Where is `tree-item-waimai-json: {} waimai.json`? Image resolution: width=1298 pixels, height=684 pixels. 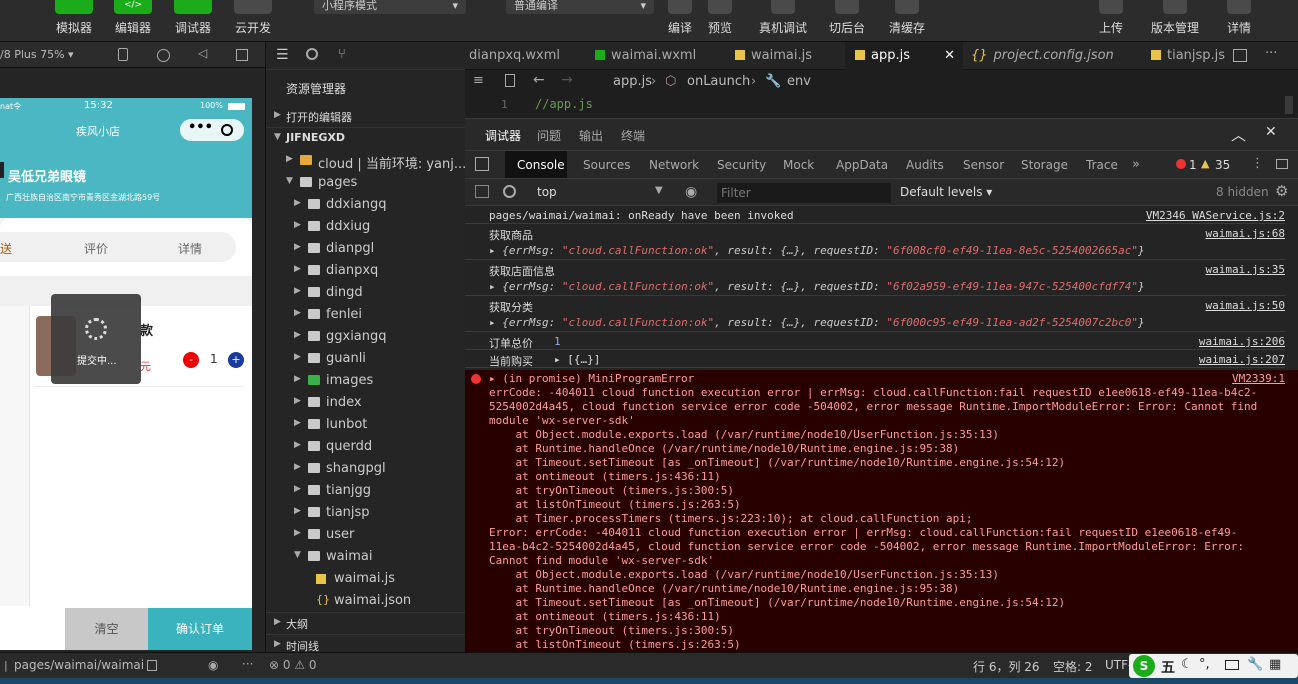 tree-item-waimai-json: {} waimai.json is located at coordinates (366, 601).